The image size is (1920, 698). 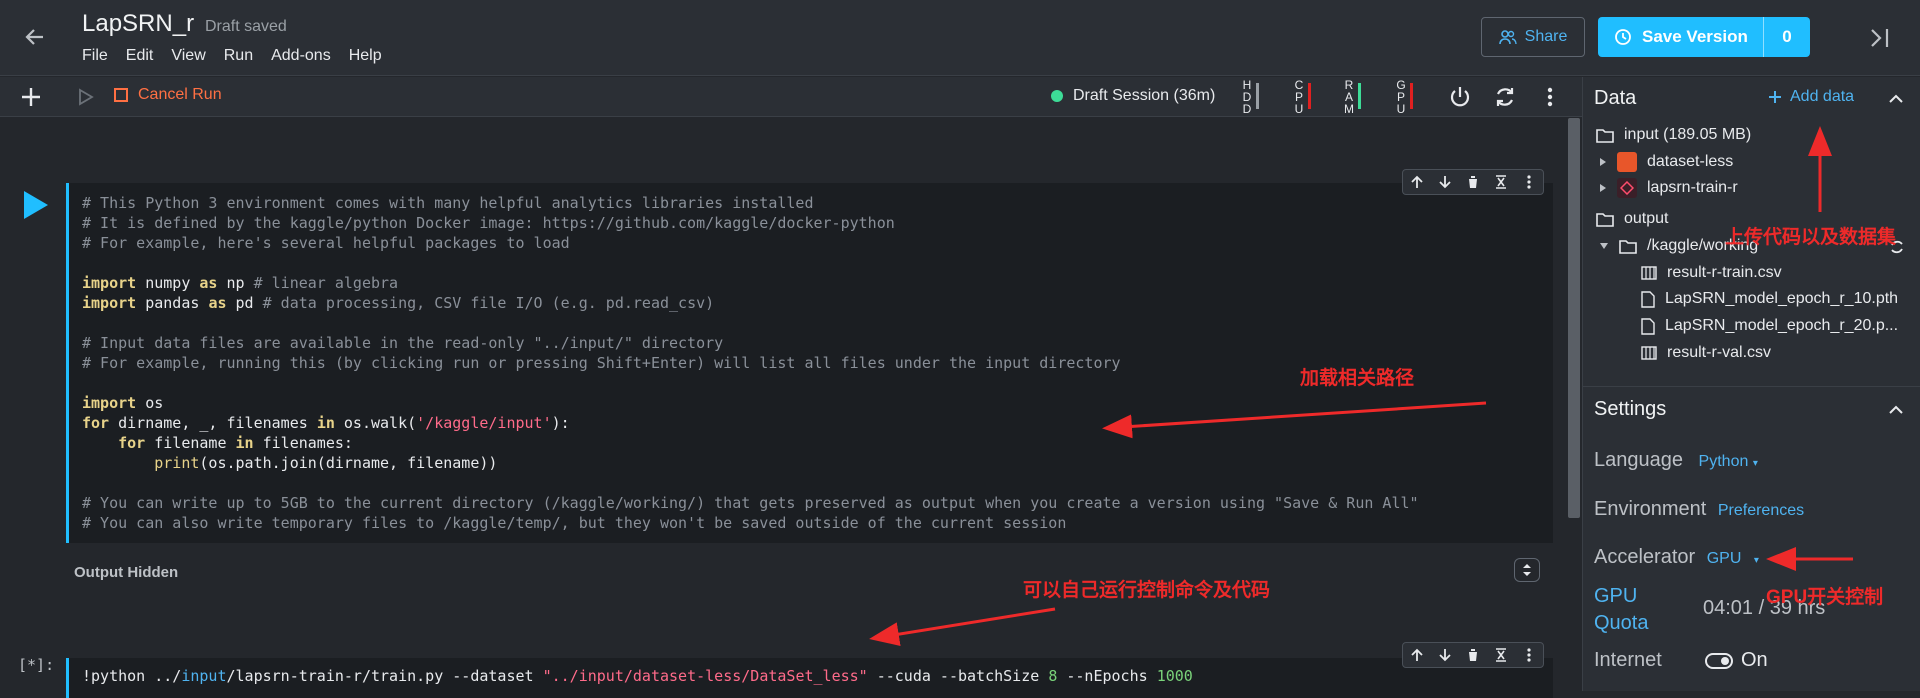 What do you see at coordinates (121, 95) in the screenshot?
I see `stop-icon` at bounding box center [121, 95].